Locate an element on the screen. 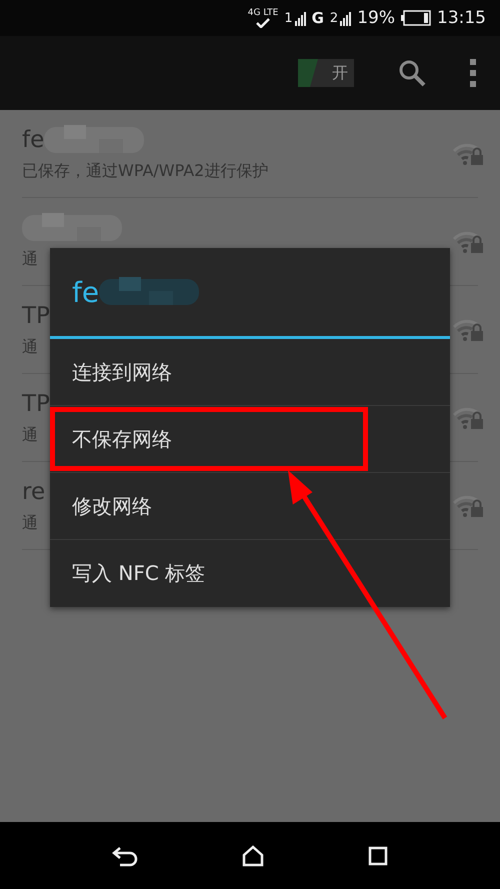 This screenshot has width=500, height=889. menu-item: 写入 NFC 标签 is located at coordinates (250, 573).